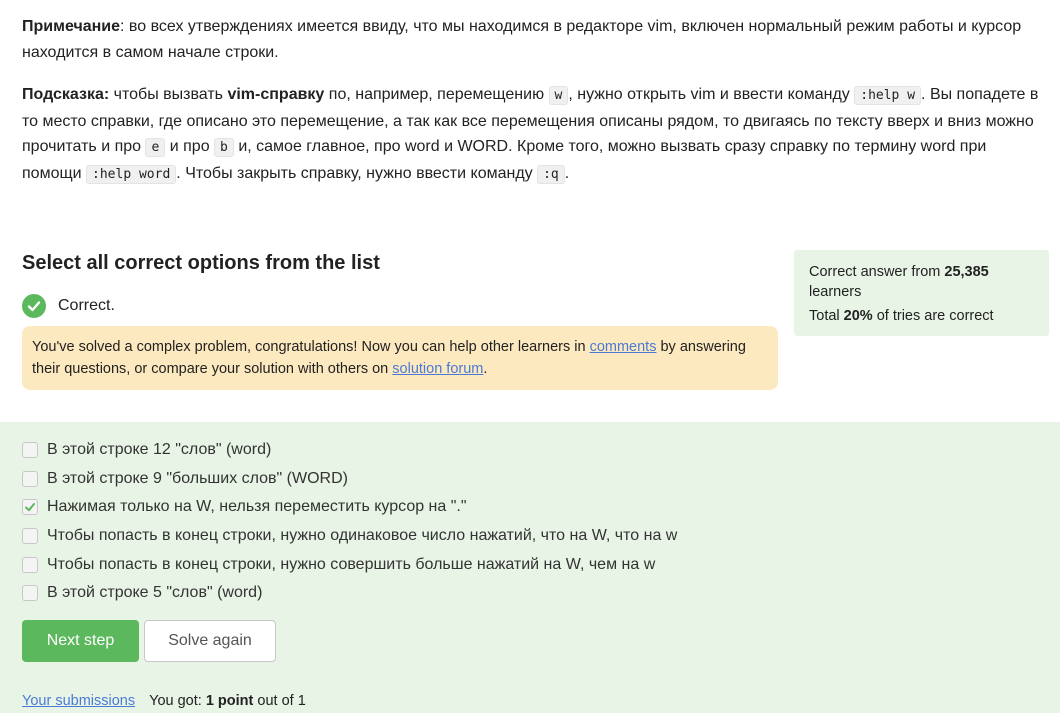  What do you see at coordinates (933, 316) in the screenshot?
I see `stats-text: of tries are correct` at bounding box center [933, 316].